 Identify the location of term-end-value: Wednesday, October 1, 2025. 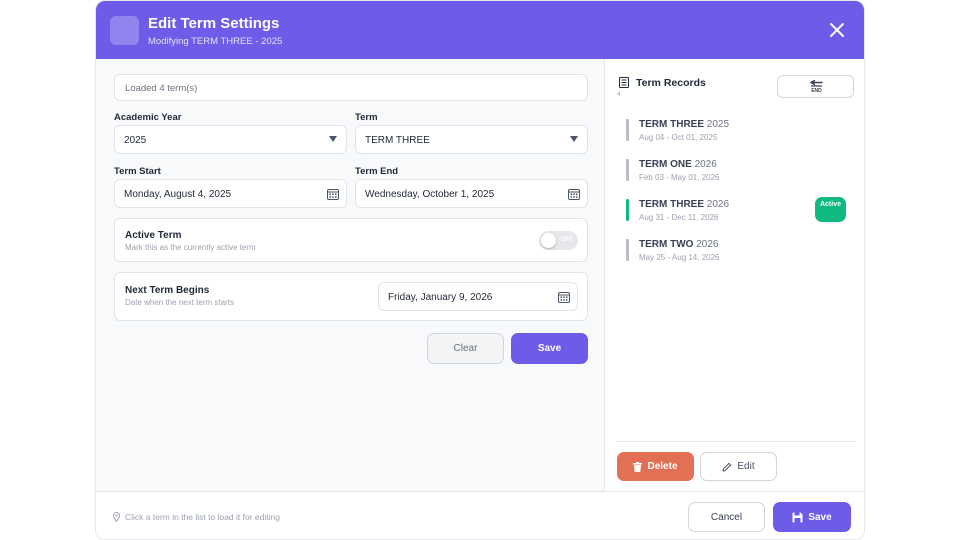
(430, 194).